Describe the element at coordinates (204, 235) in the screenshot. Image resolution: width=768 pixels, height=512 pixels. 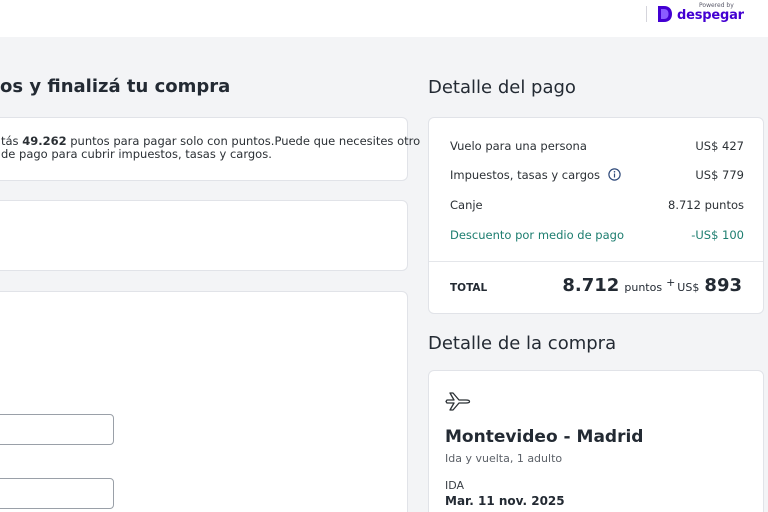
I see `payment-method-card` at that location.